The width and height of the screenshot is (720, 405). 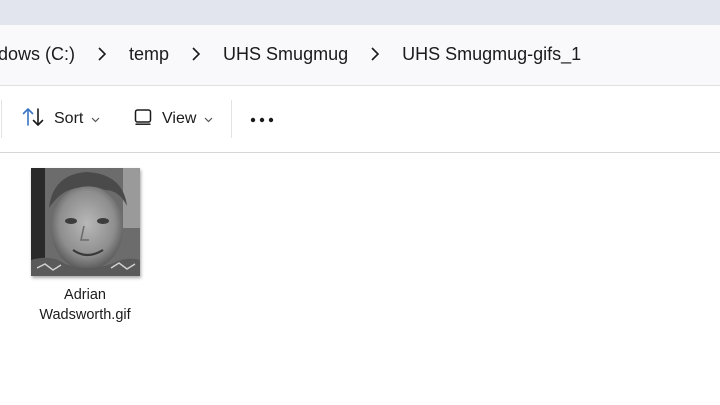 I want to click on view-icon, so click(x=143, y=119).